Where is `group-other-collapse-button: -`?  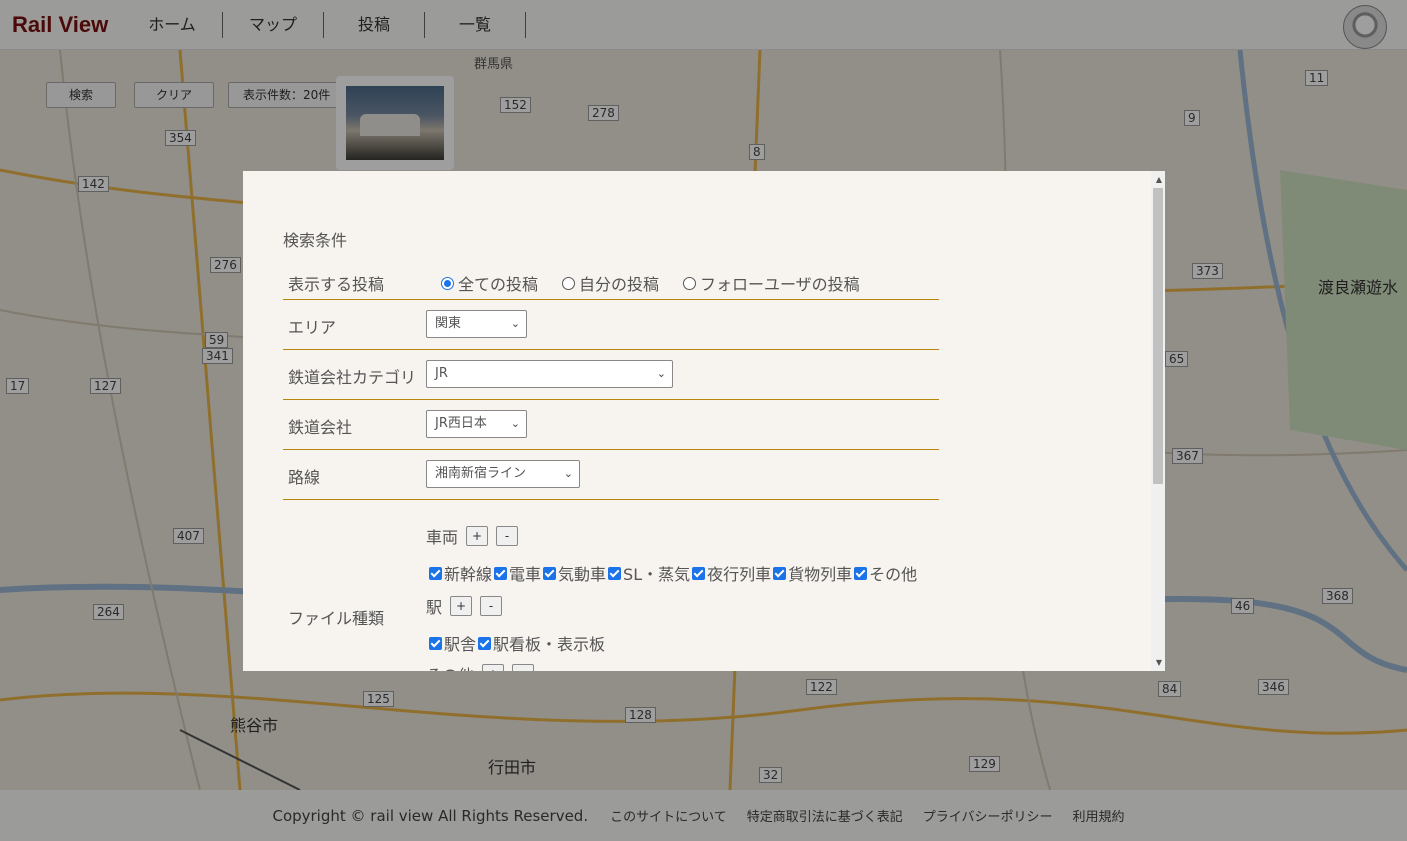 group-other-collapse-button: - is located at coordinates (523, 667).